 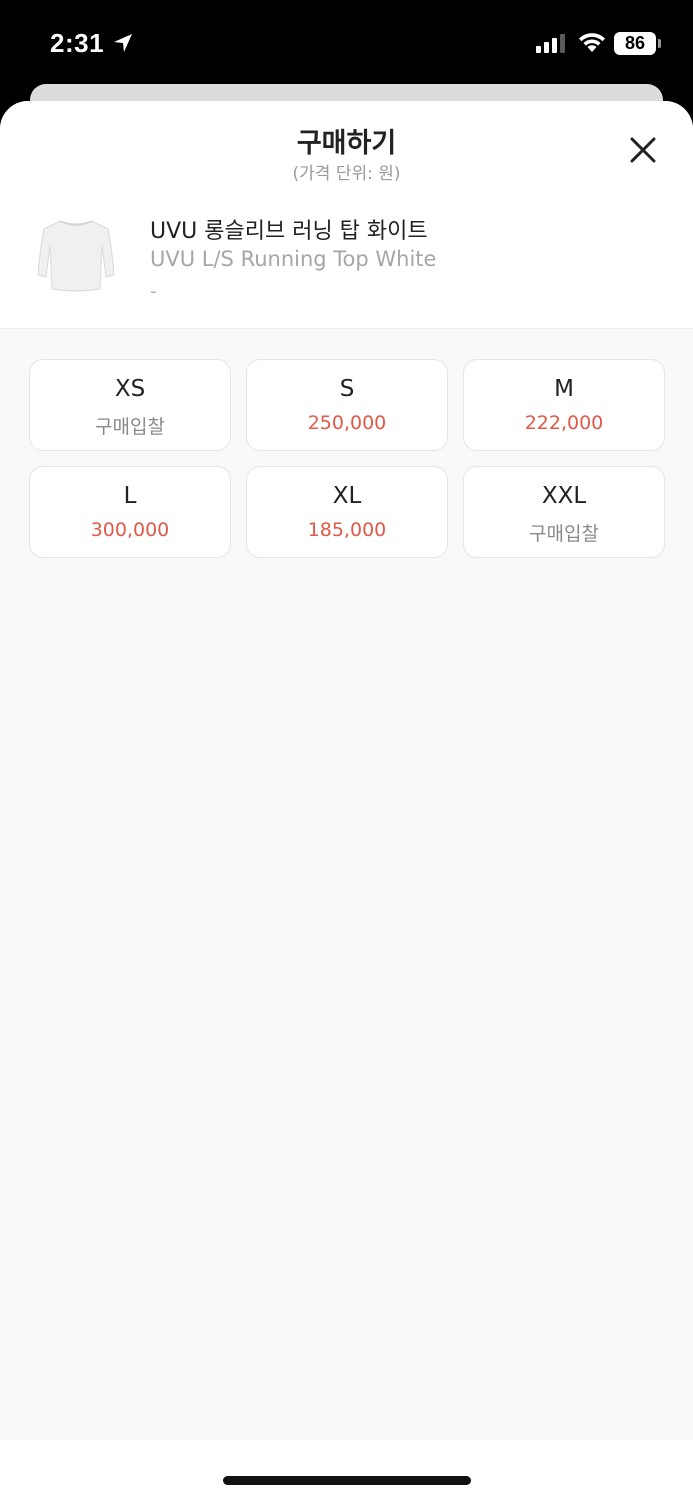 What do you see at coordinates (564, 405) in the screenshot?
I see `size-option-m: M 222,000` at bounding box center [564, 405].